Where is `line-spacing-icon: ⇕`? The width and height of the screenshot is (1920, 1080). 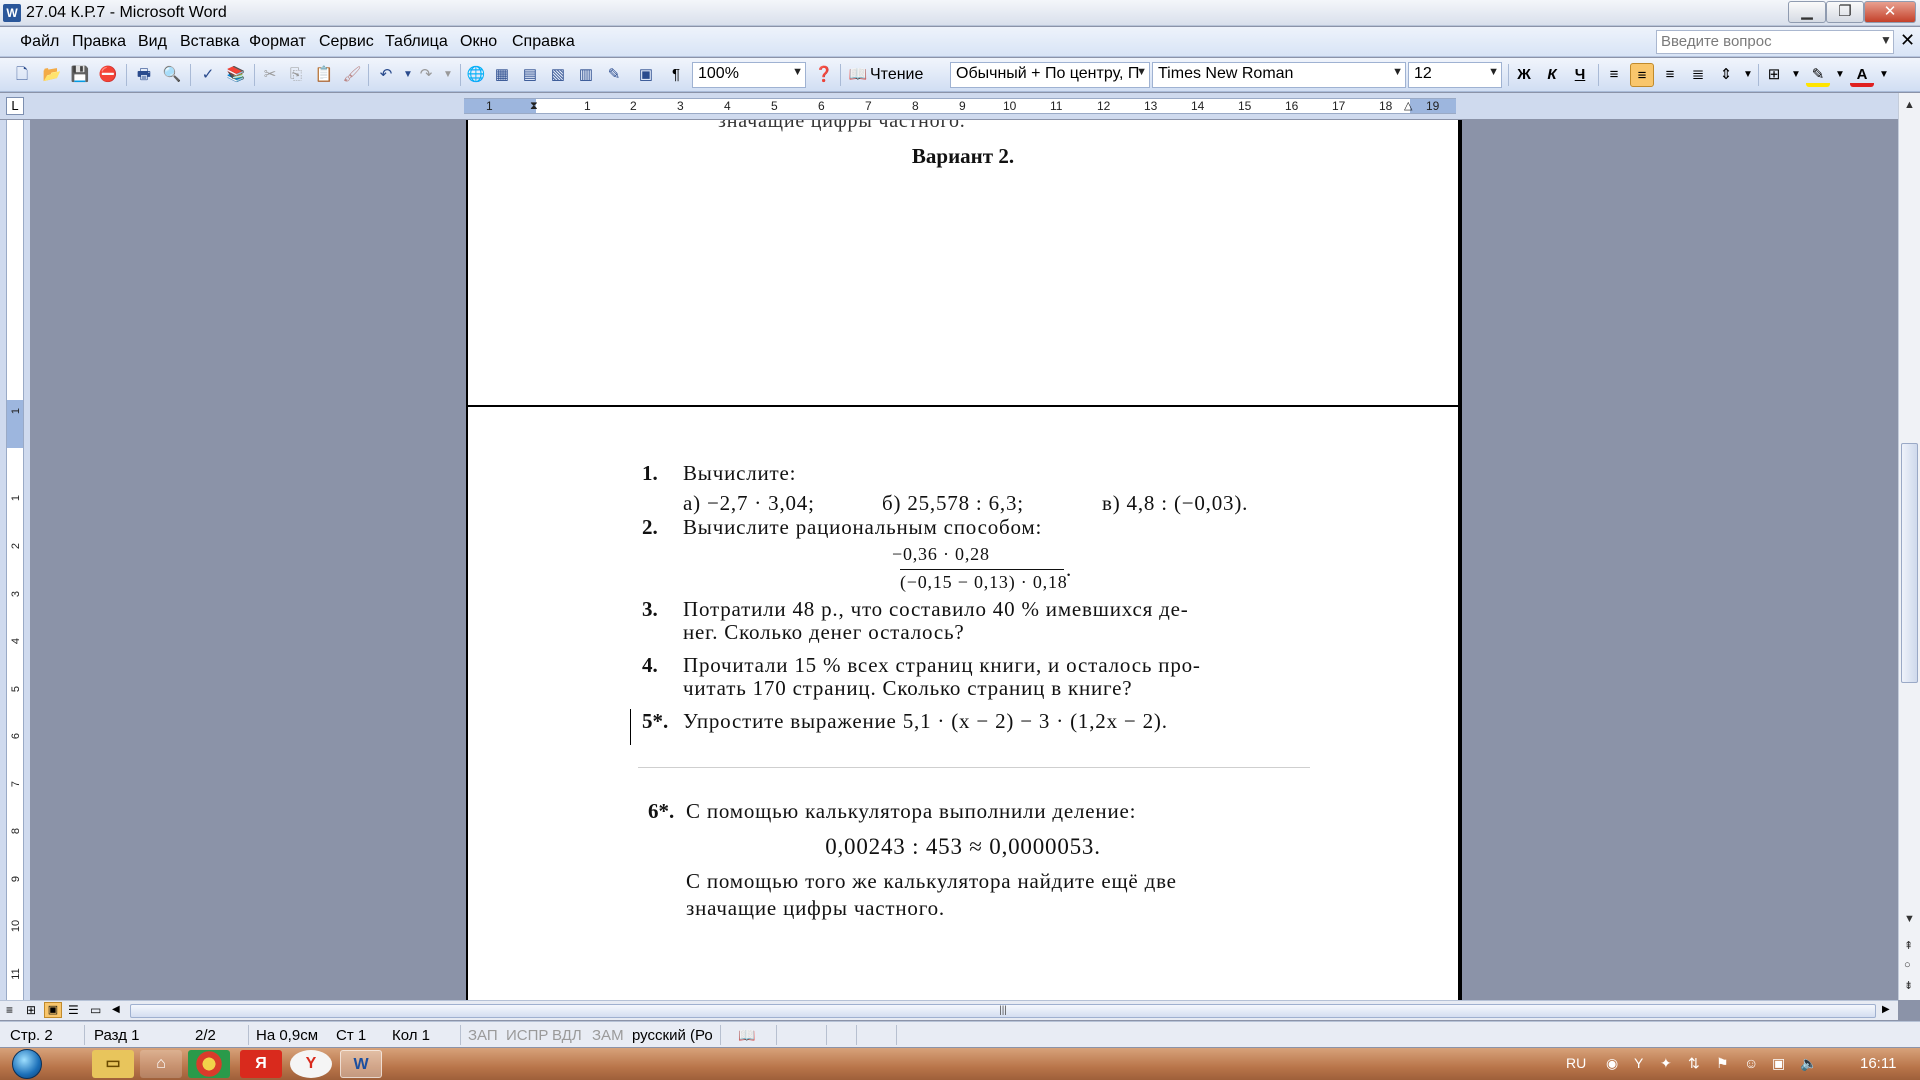
line-spacing-icon: ⇕ is located at coordinates (1726, 75).